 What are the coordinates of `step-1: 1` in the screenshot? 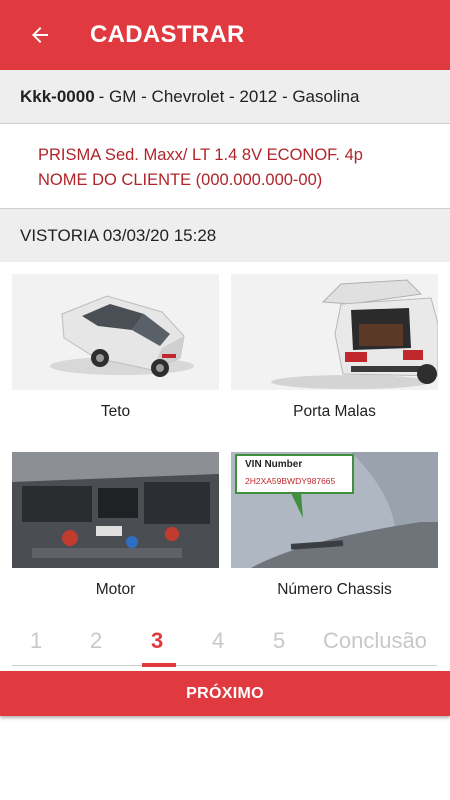 It's located at (36, 641).